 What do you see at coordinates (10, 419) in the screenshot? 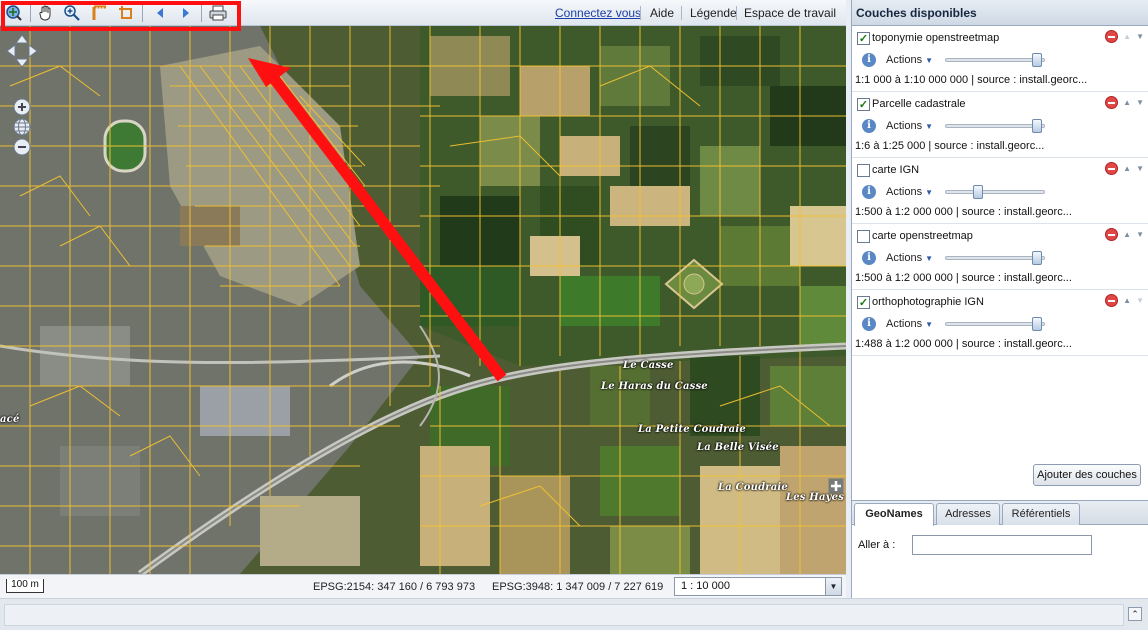
I see `place-label: acé` at bounding box center [10, 419].